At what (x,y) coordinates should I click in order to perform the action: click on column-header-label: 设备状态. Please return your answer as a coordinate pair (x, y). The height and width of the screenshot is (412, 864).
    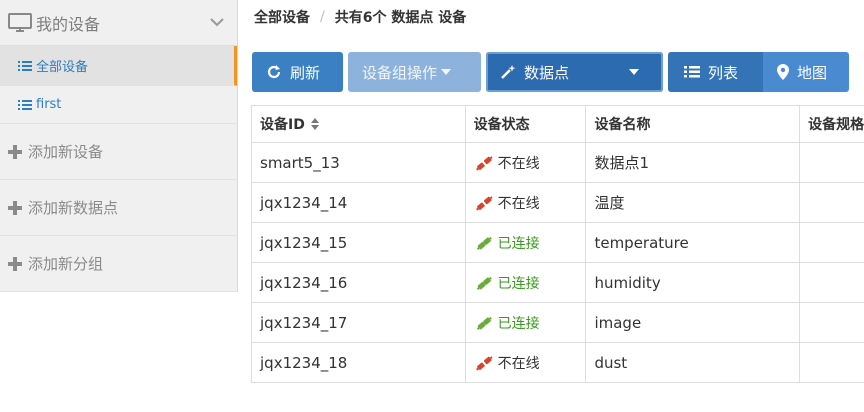
    Looking at the image, I should click on (501, 125).